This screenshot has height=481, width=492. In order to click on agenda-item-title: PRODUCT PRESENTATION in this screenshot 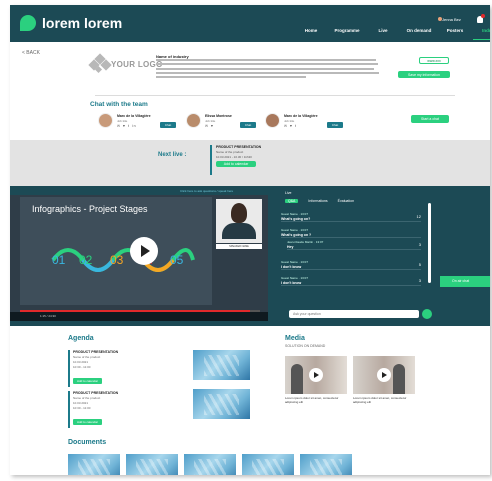, I will do `click(96, 352)`.